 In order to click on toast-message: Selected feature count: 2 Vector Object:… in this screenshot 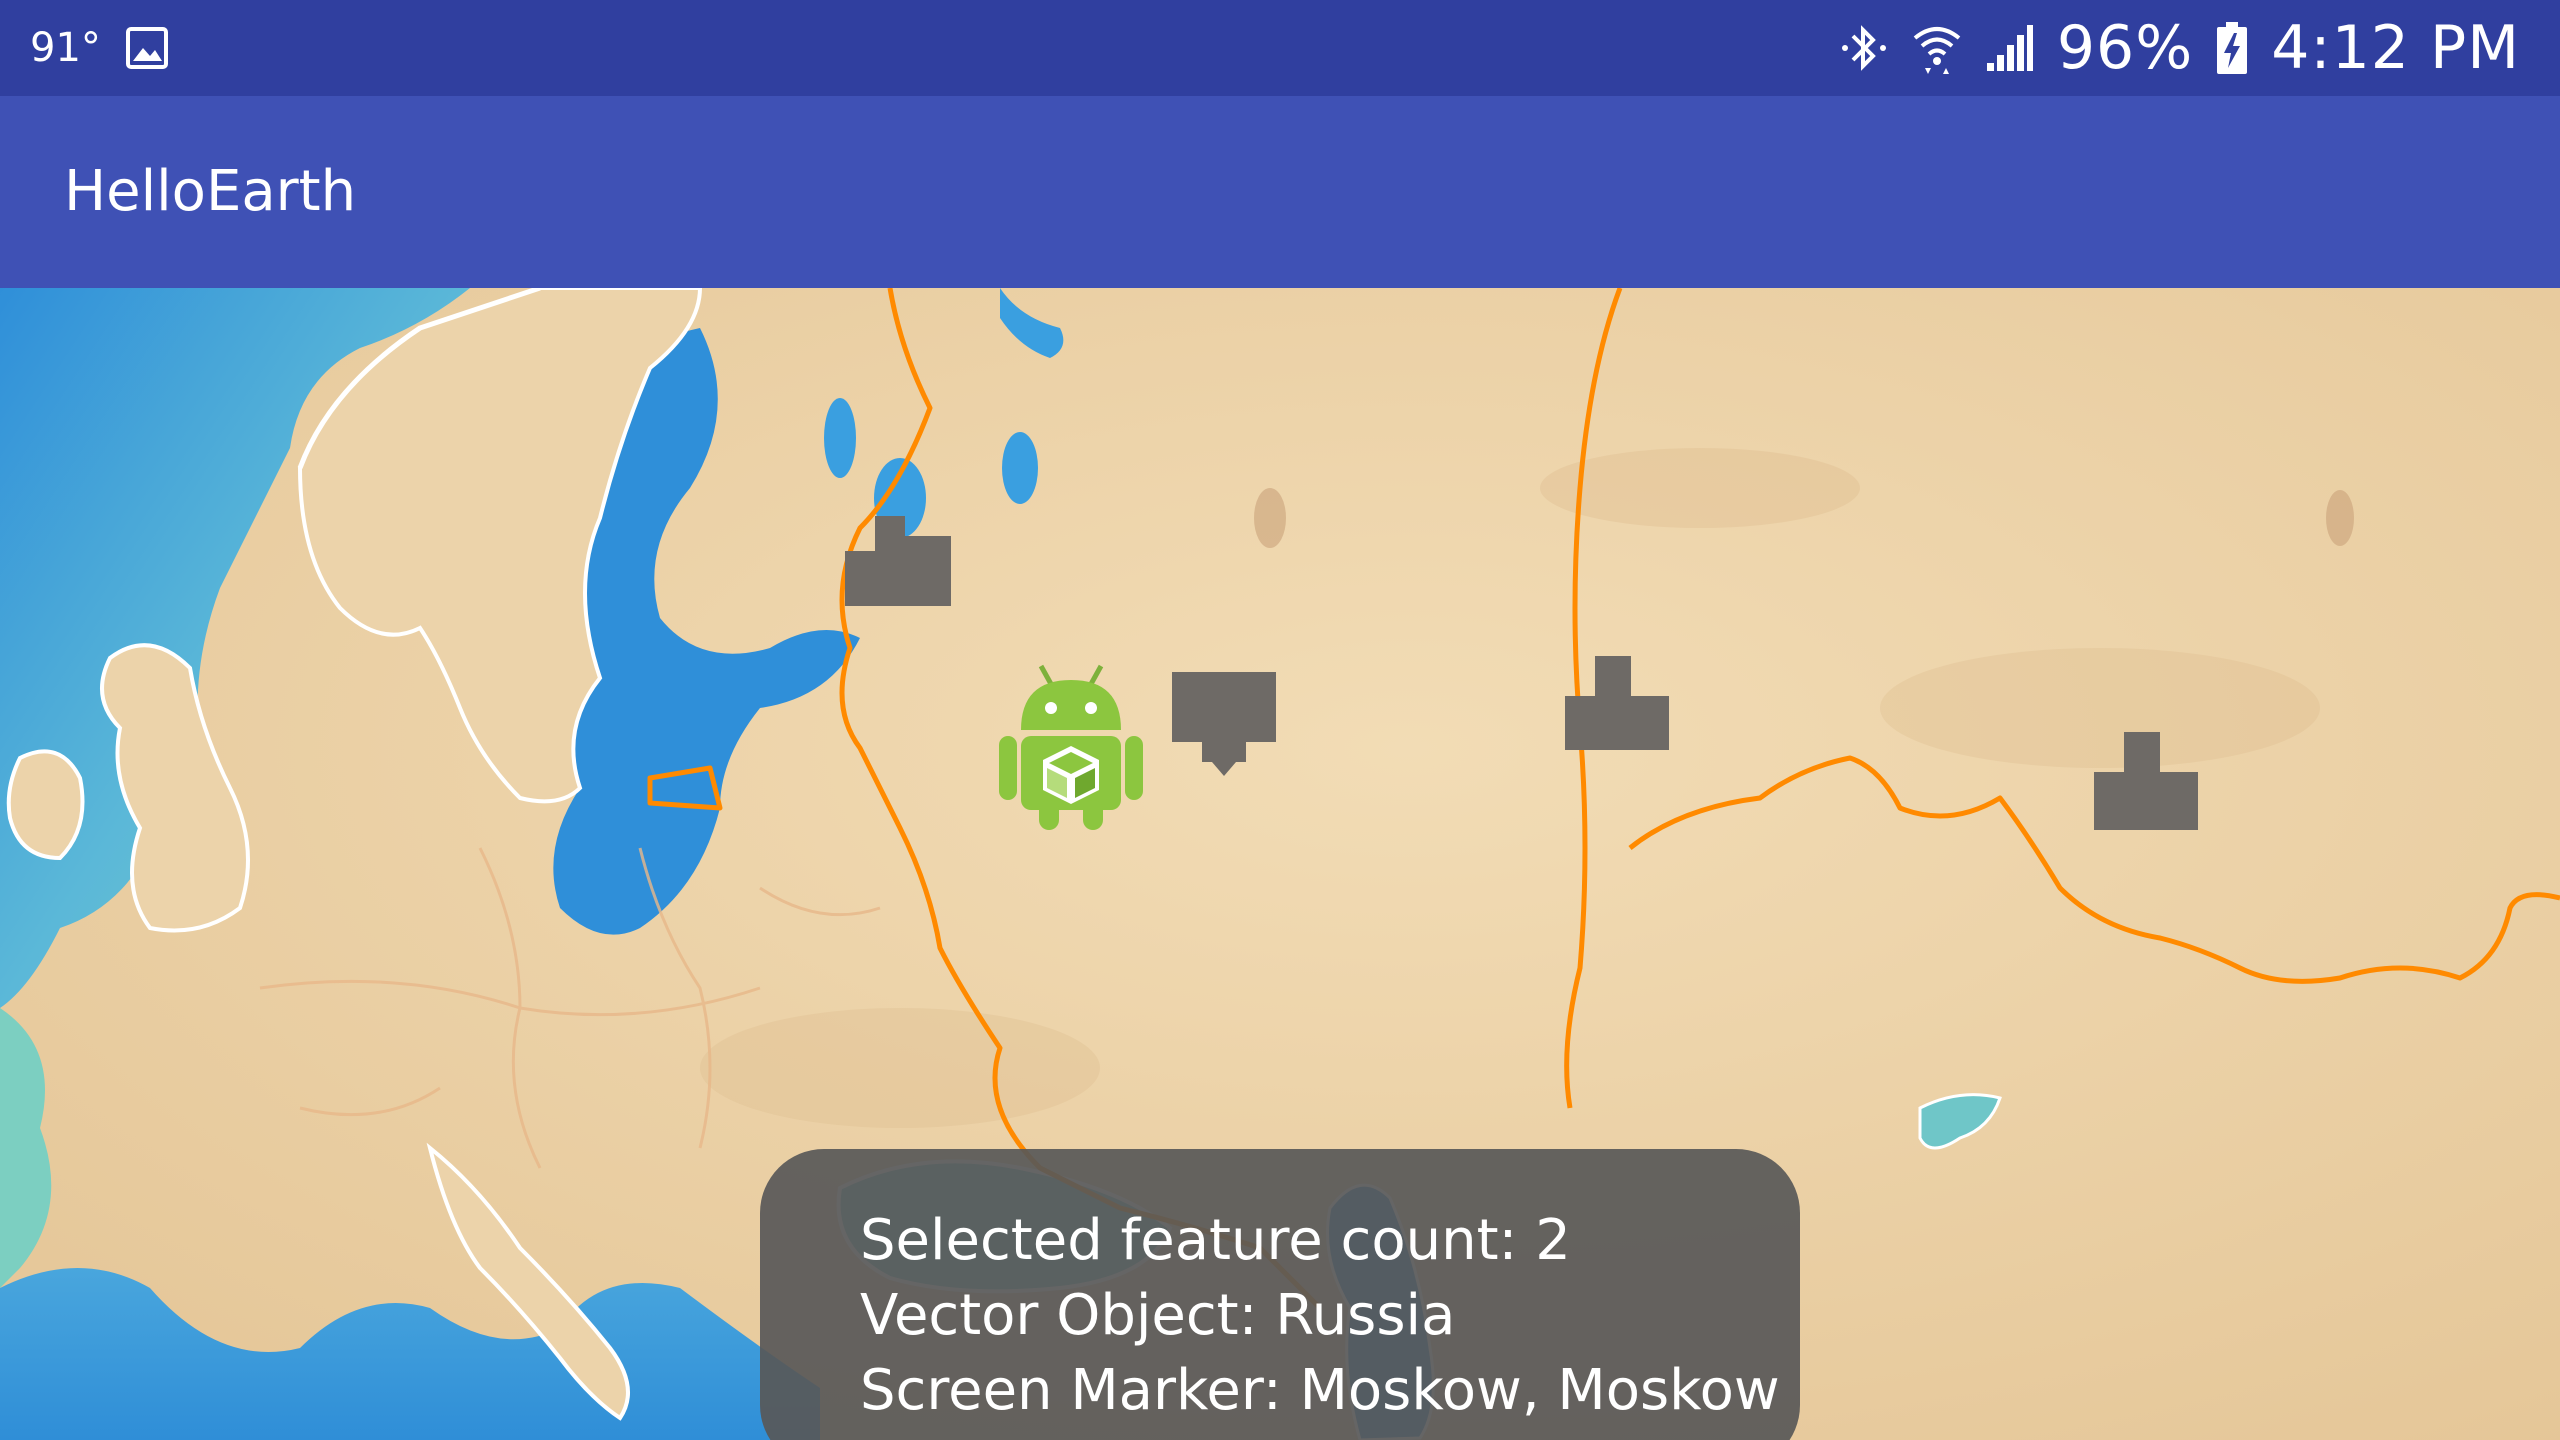, I will do `click(1280, 1294)`.